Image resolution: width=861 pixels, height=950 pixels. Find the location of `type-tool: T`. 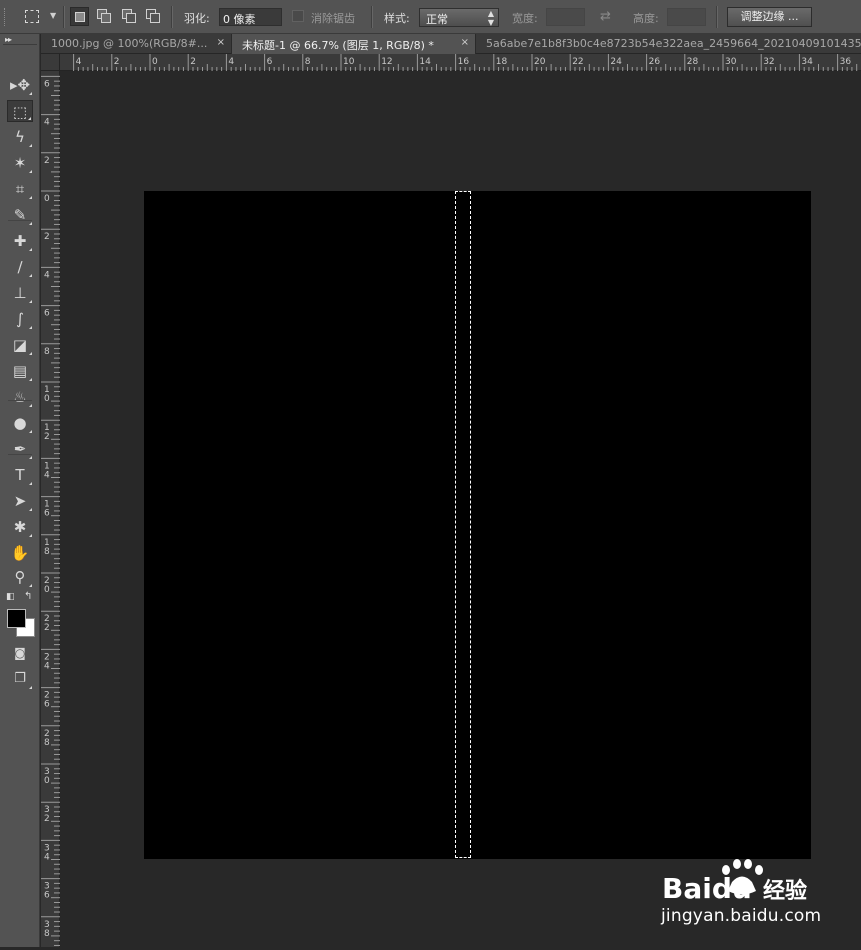

type-tool: T is located at coordinates (20, 475).